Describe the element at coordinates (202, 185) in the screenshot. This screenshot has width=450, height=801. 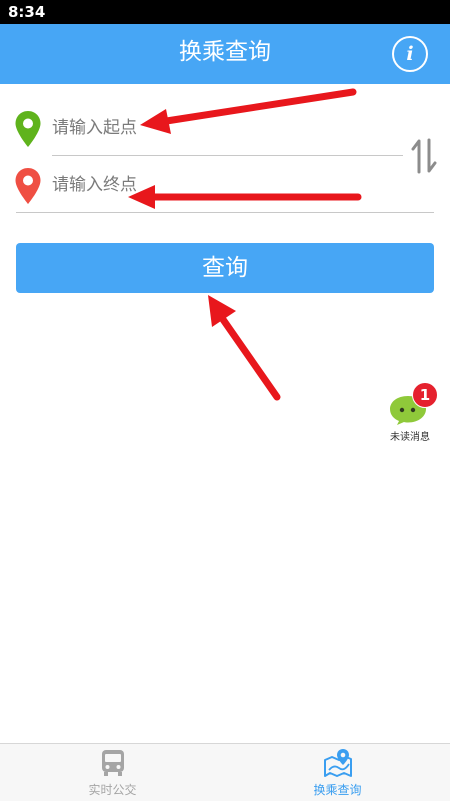
I see `end-input: 请输入终点` at that location.